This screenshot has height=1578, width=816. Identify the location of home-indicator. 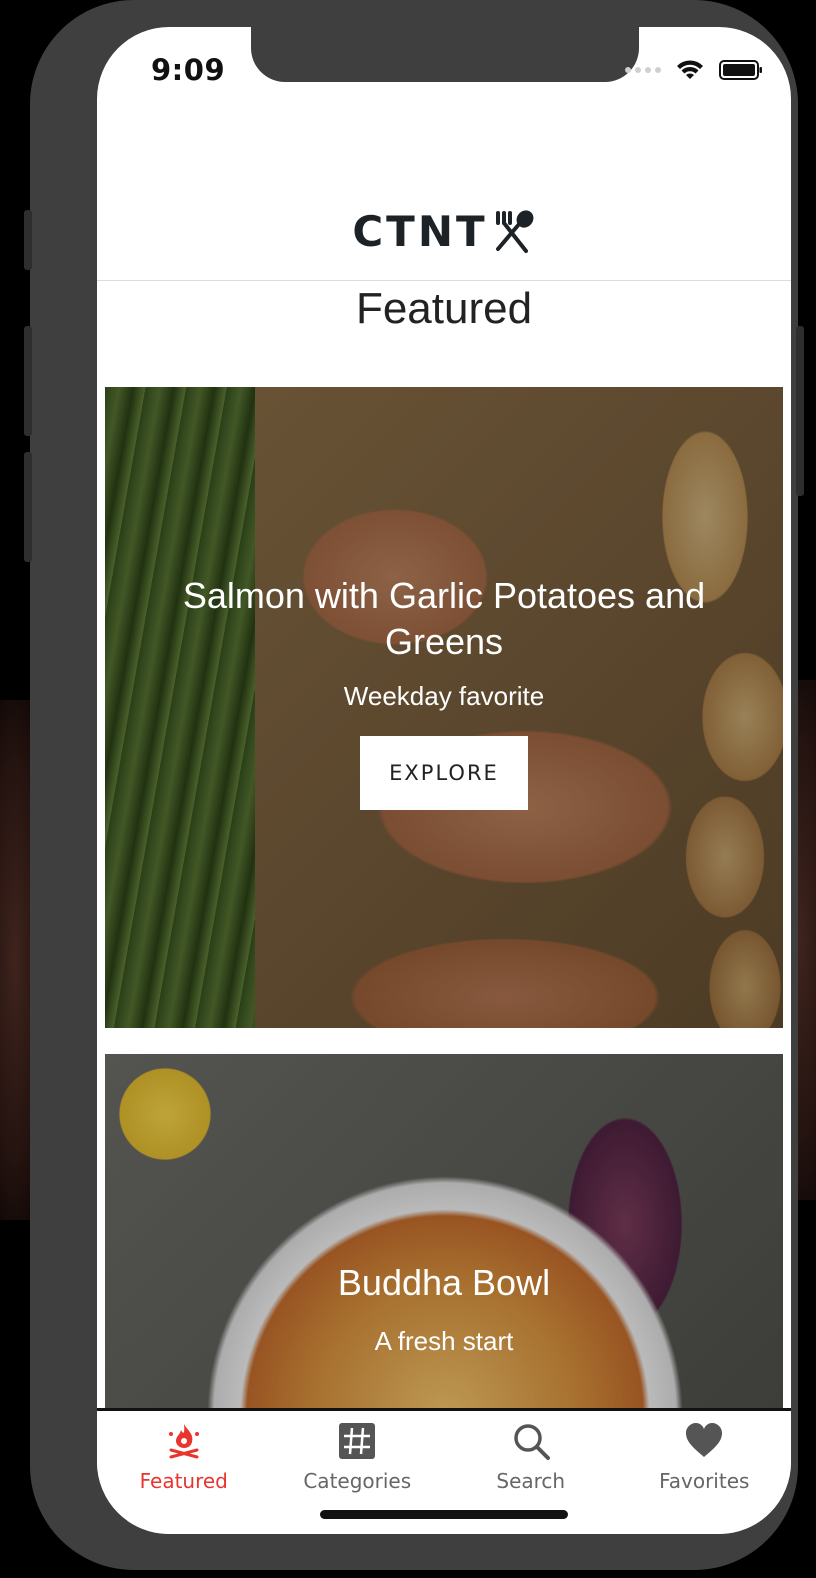
(444, 1514).